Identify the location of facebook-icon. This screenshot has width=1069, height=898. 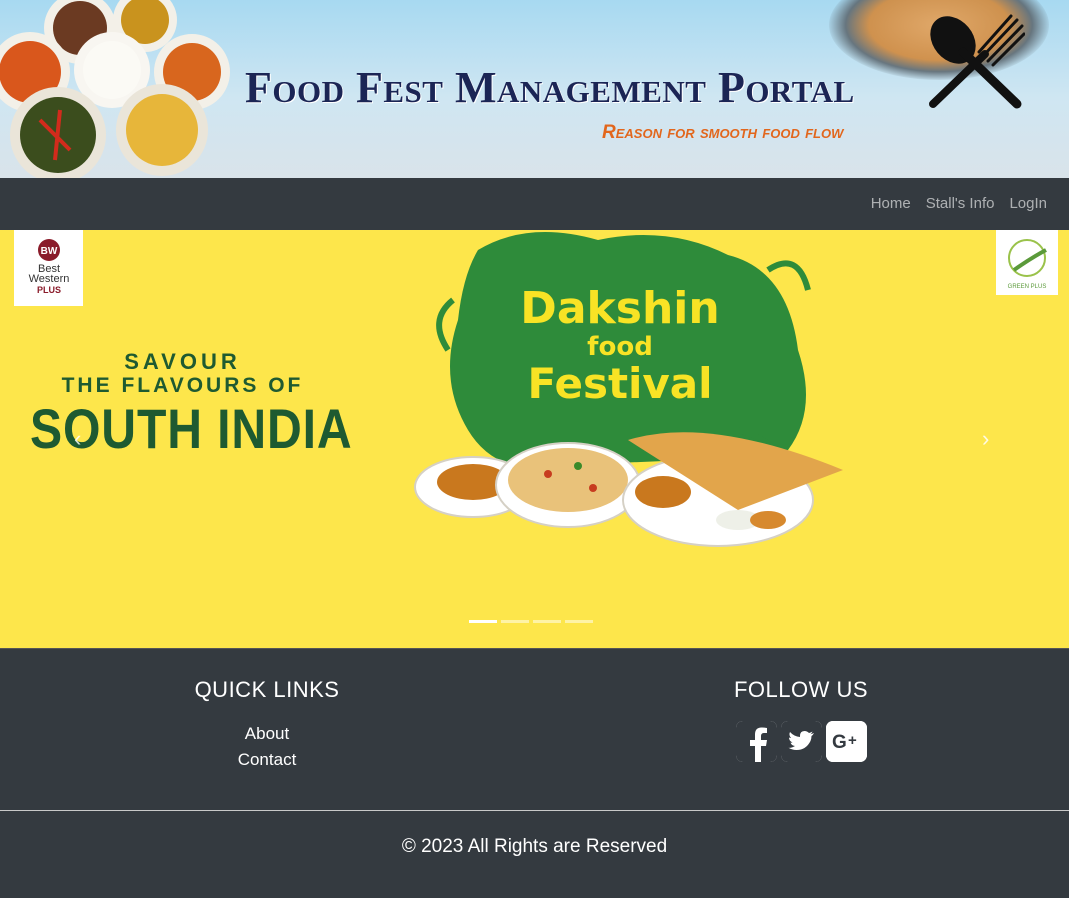
(756, 741).